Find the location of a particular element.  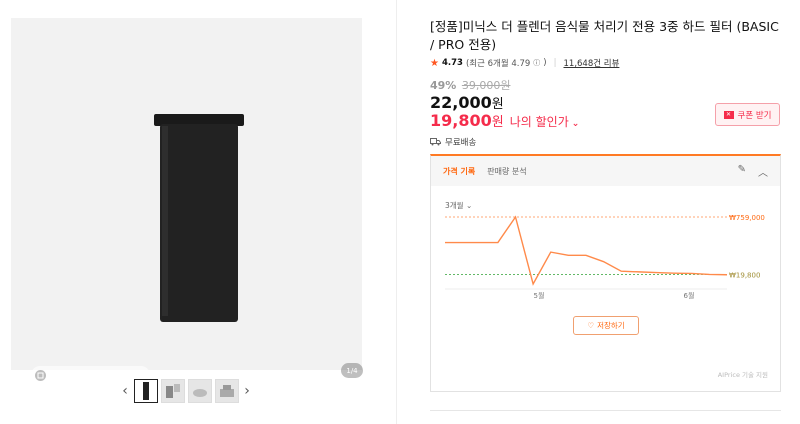

star-icon: ★ is located at coordinates (434, 63).